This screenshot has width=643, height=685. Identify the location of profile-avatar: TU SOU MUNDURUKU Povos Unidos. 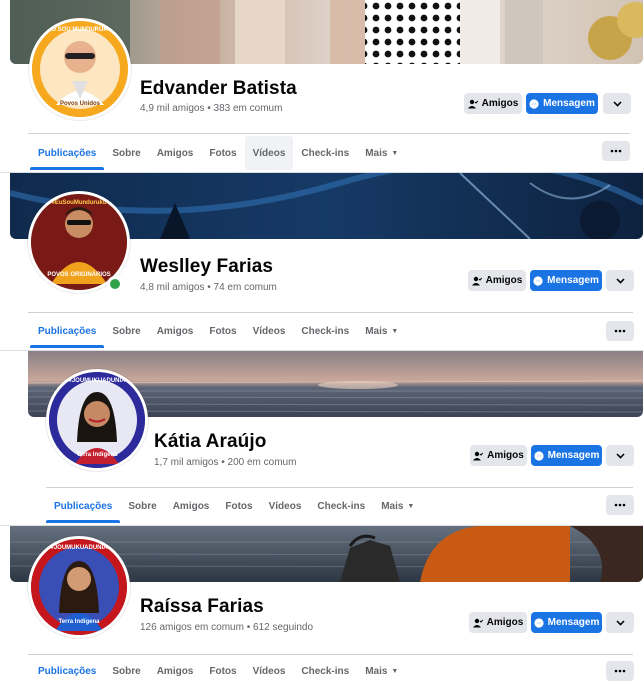
(80, 69).